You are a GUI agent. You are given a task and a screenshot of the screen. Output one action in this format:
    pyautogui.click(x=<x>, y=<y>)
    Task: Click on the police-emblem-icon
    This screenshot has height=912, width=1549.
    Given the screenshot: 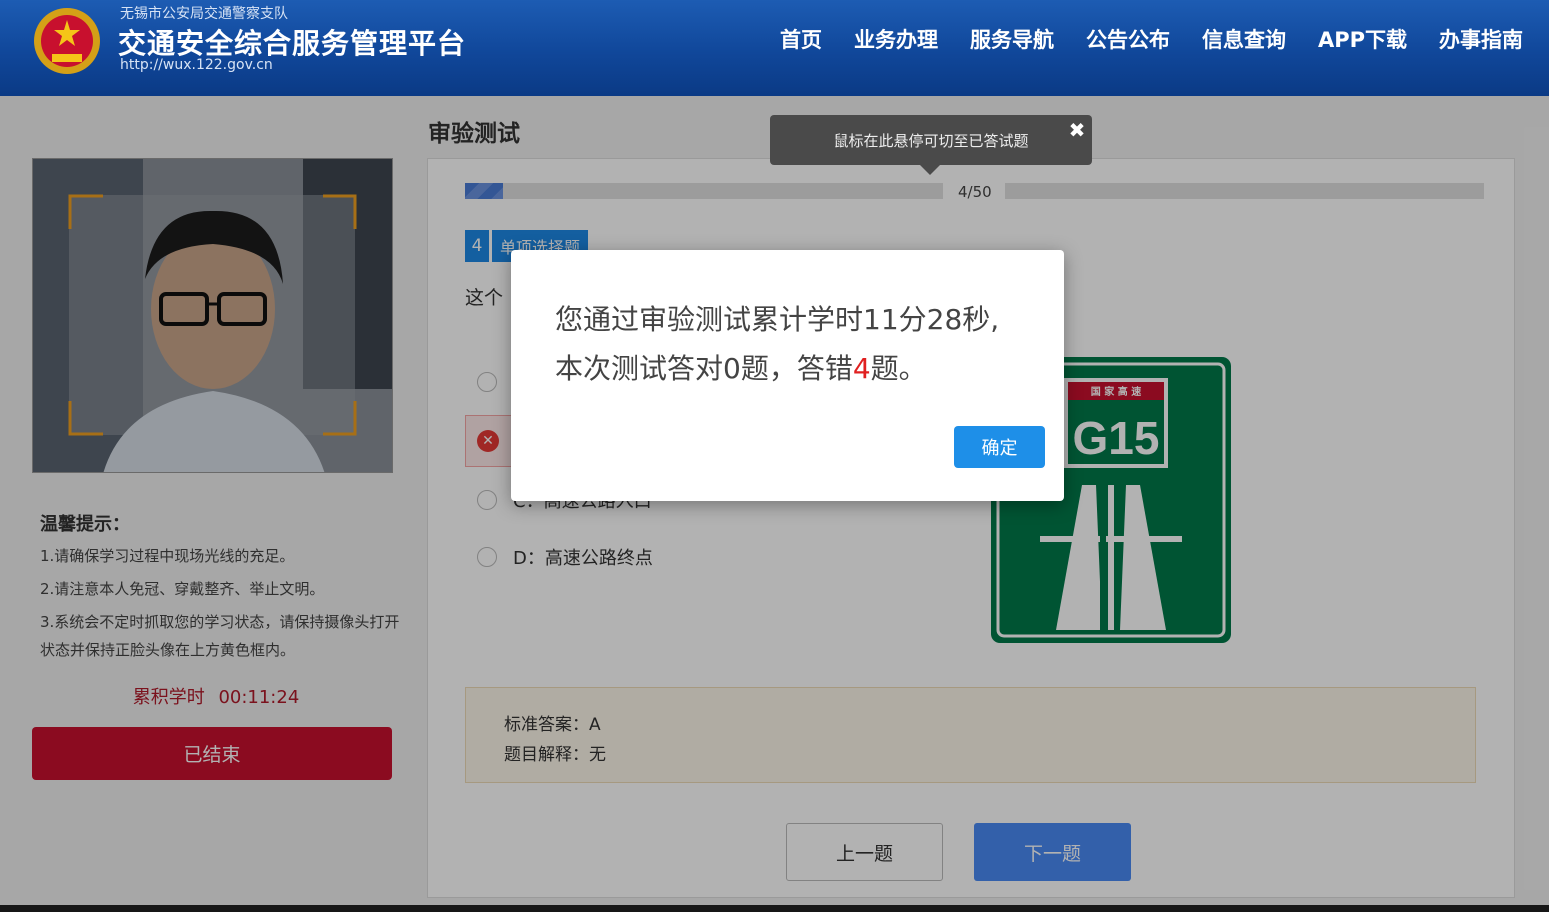 What is the action you would take?
    pyautogui.click(x=67, y=41)
    